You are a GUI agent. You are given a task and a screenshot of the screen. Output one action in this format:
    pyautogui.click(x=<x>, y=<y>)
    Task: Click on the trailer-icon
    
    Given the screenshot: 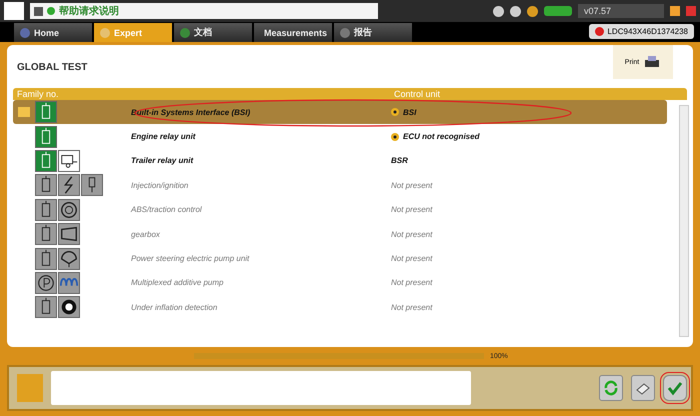 What is the action you would take?
    pyautogui.click(x=69, y=161)
    